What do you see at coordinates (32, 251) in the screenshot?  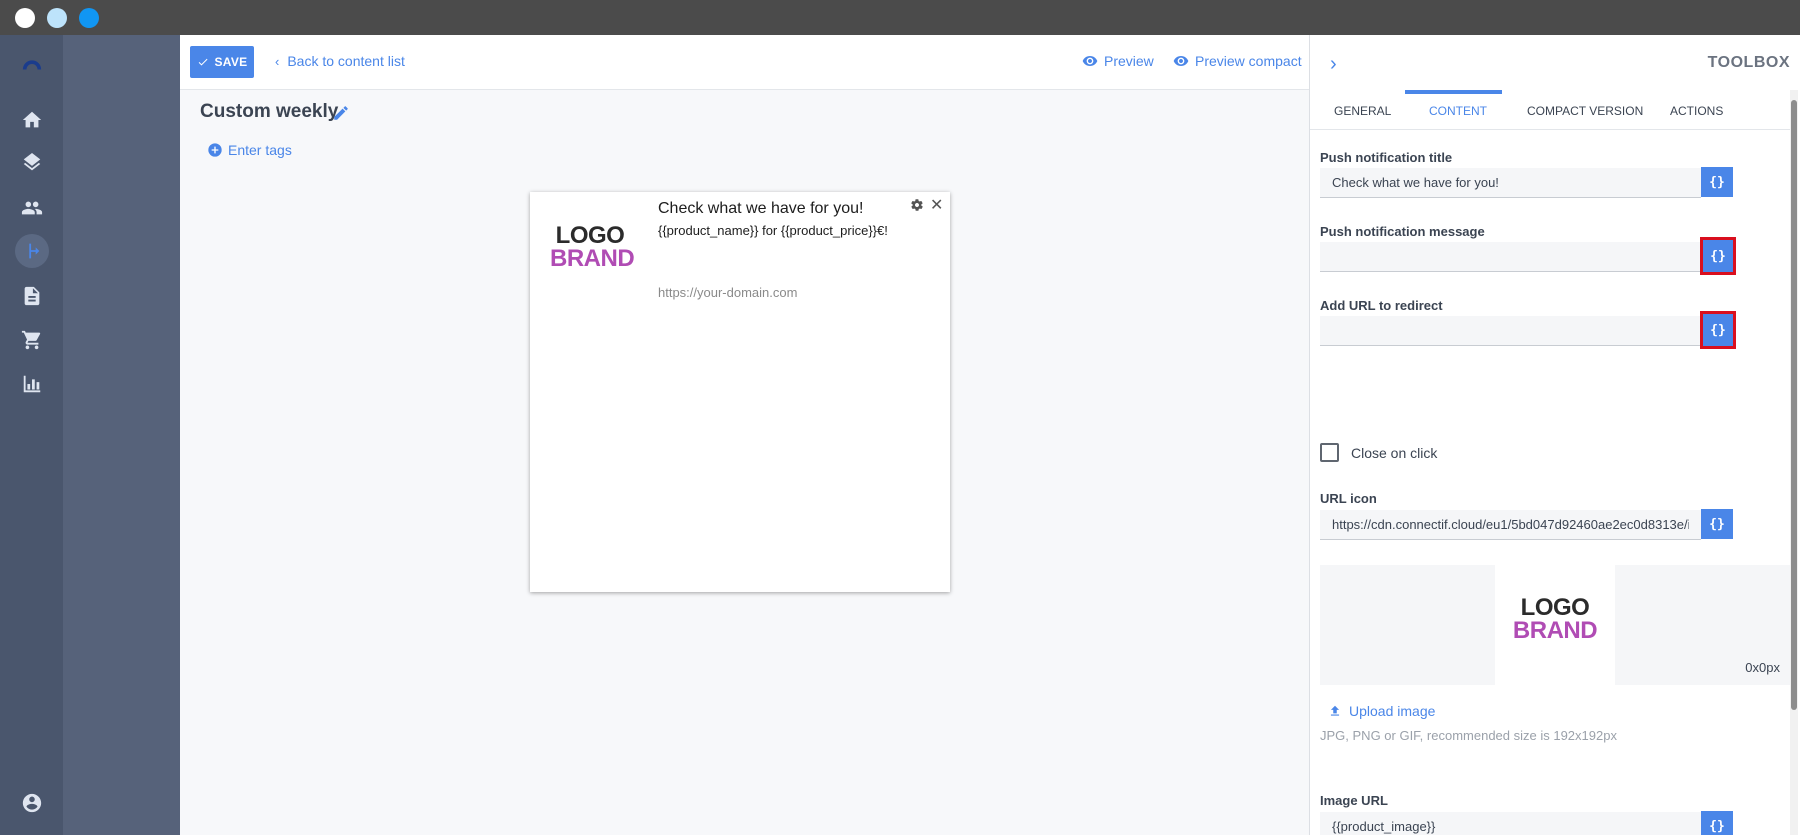 I see `workflow-icon` at bounding box center [32, 251].